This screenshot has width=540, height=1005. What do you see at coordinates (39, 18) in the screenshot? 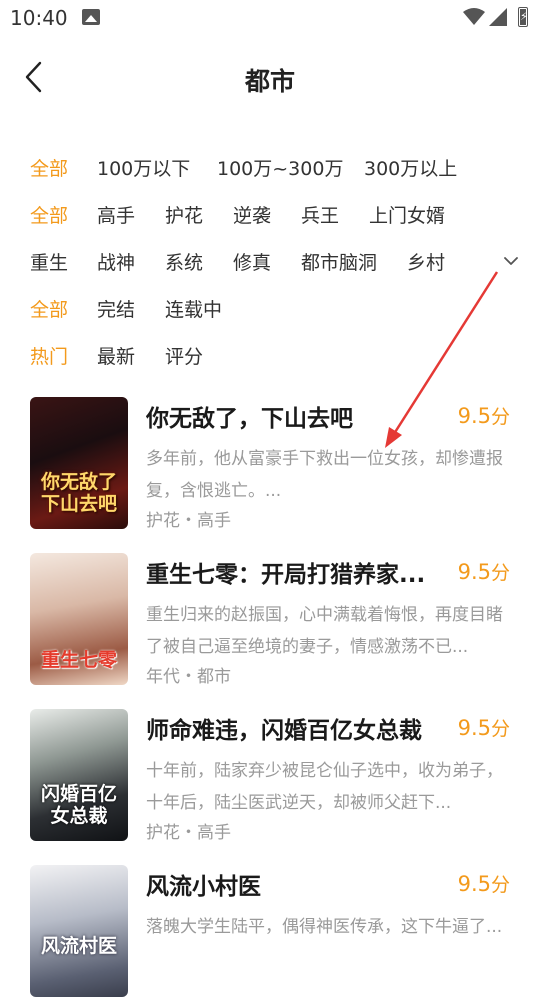
I see `status-time: 10:40` at bounding box center [39, 18].